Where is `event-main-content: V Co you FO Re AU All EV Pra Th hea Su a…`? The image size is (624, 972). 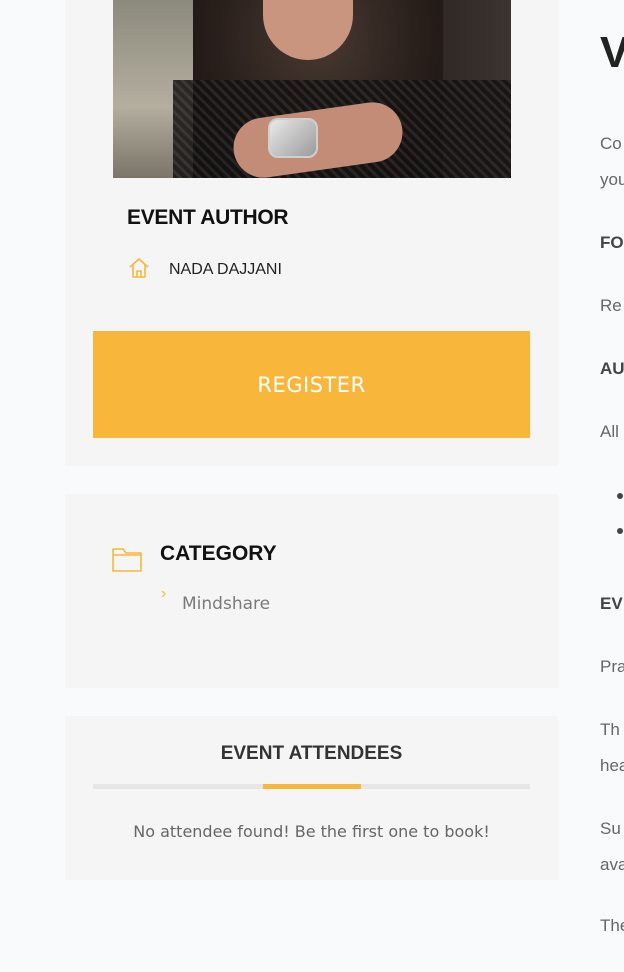 event-main-content: V Co you FO Re AU All EV Pra Th hea Su a… is located at coordinates (612, 486).